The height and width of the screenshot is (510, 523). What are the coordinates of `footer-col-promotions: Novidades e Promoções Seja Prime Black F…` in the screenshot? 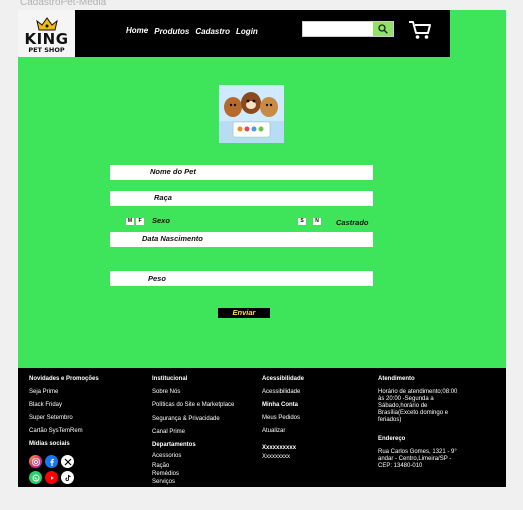 It's located at (84, 431).